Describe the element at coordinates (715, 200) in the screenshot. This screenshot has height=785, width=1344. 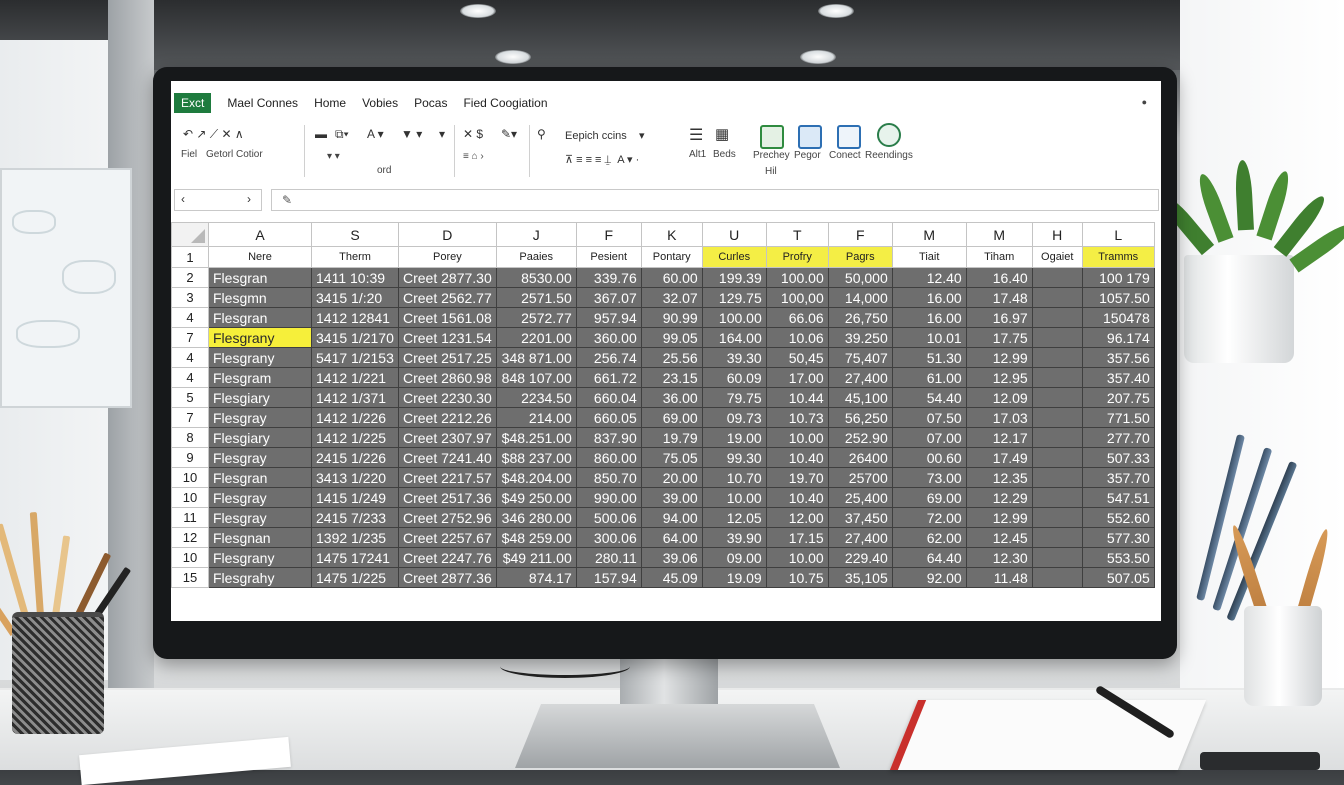
I see `formula-bar: ✎` at that location.